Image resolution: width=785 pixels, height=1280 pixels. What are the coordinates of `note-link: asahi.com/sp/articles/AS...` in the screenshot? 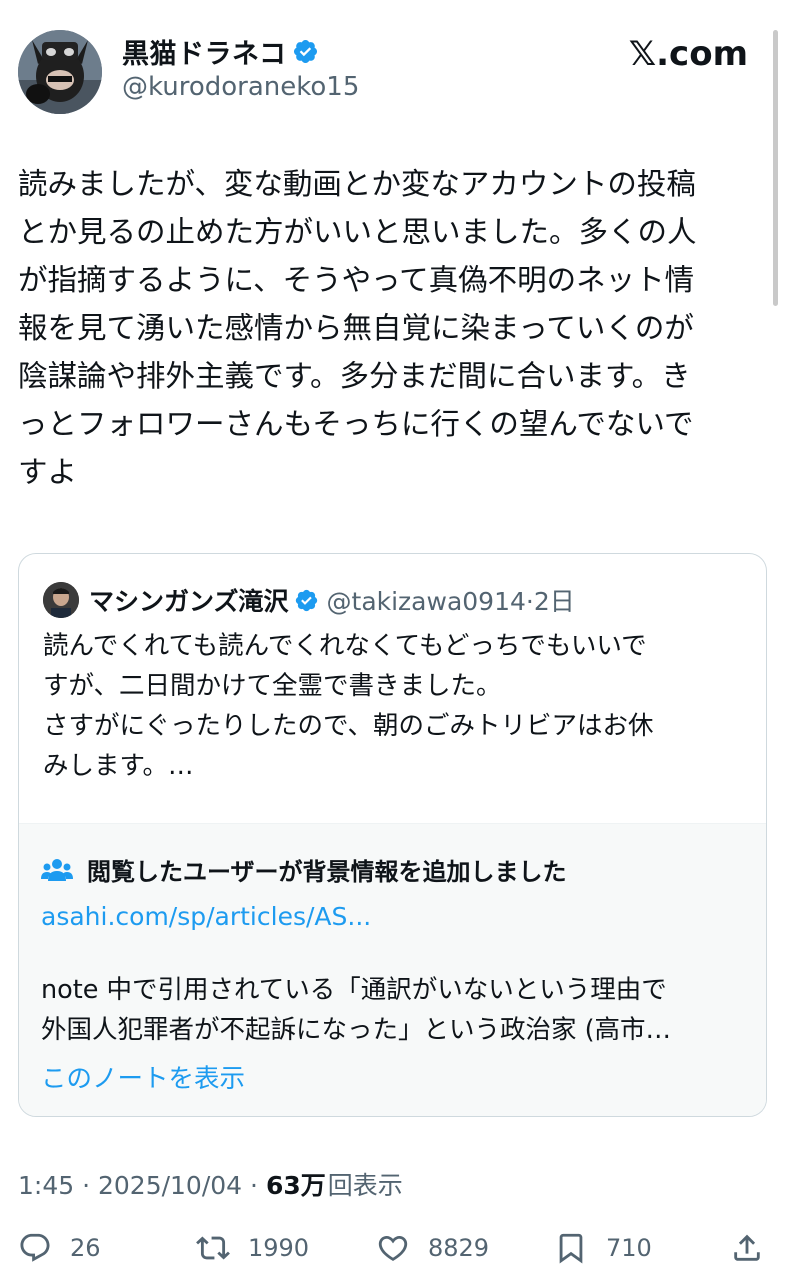 It's located at (206, 916).